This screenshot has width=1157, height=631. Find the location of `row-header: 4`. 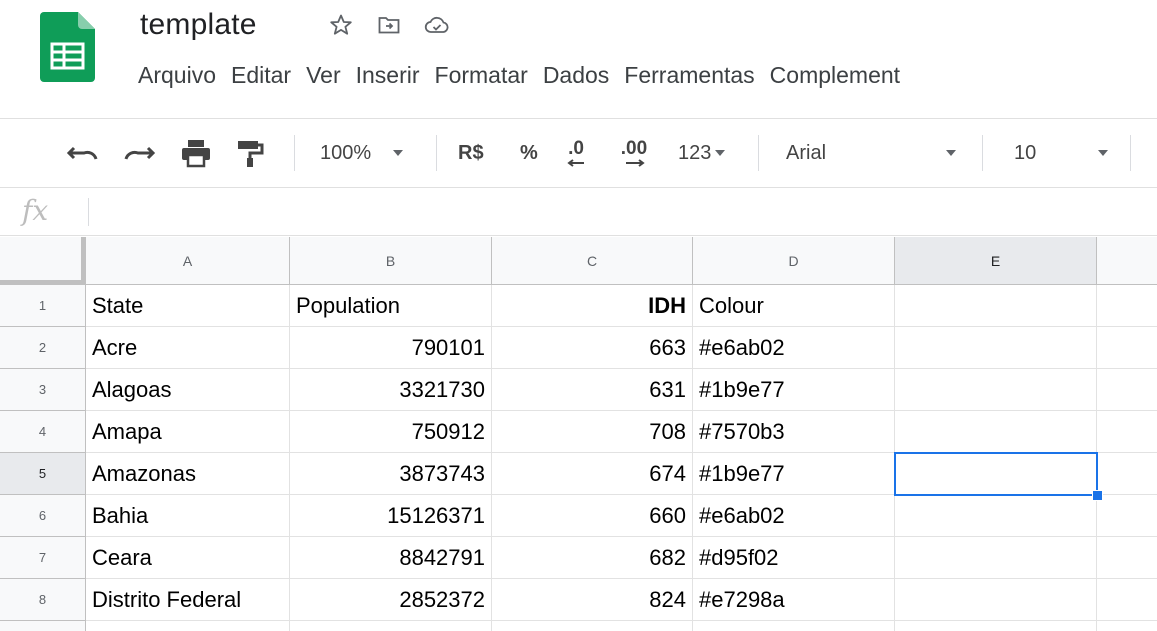

row-header: 4 is located at coordinates (43, 432).